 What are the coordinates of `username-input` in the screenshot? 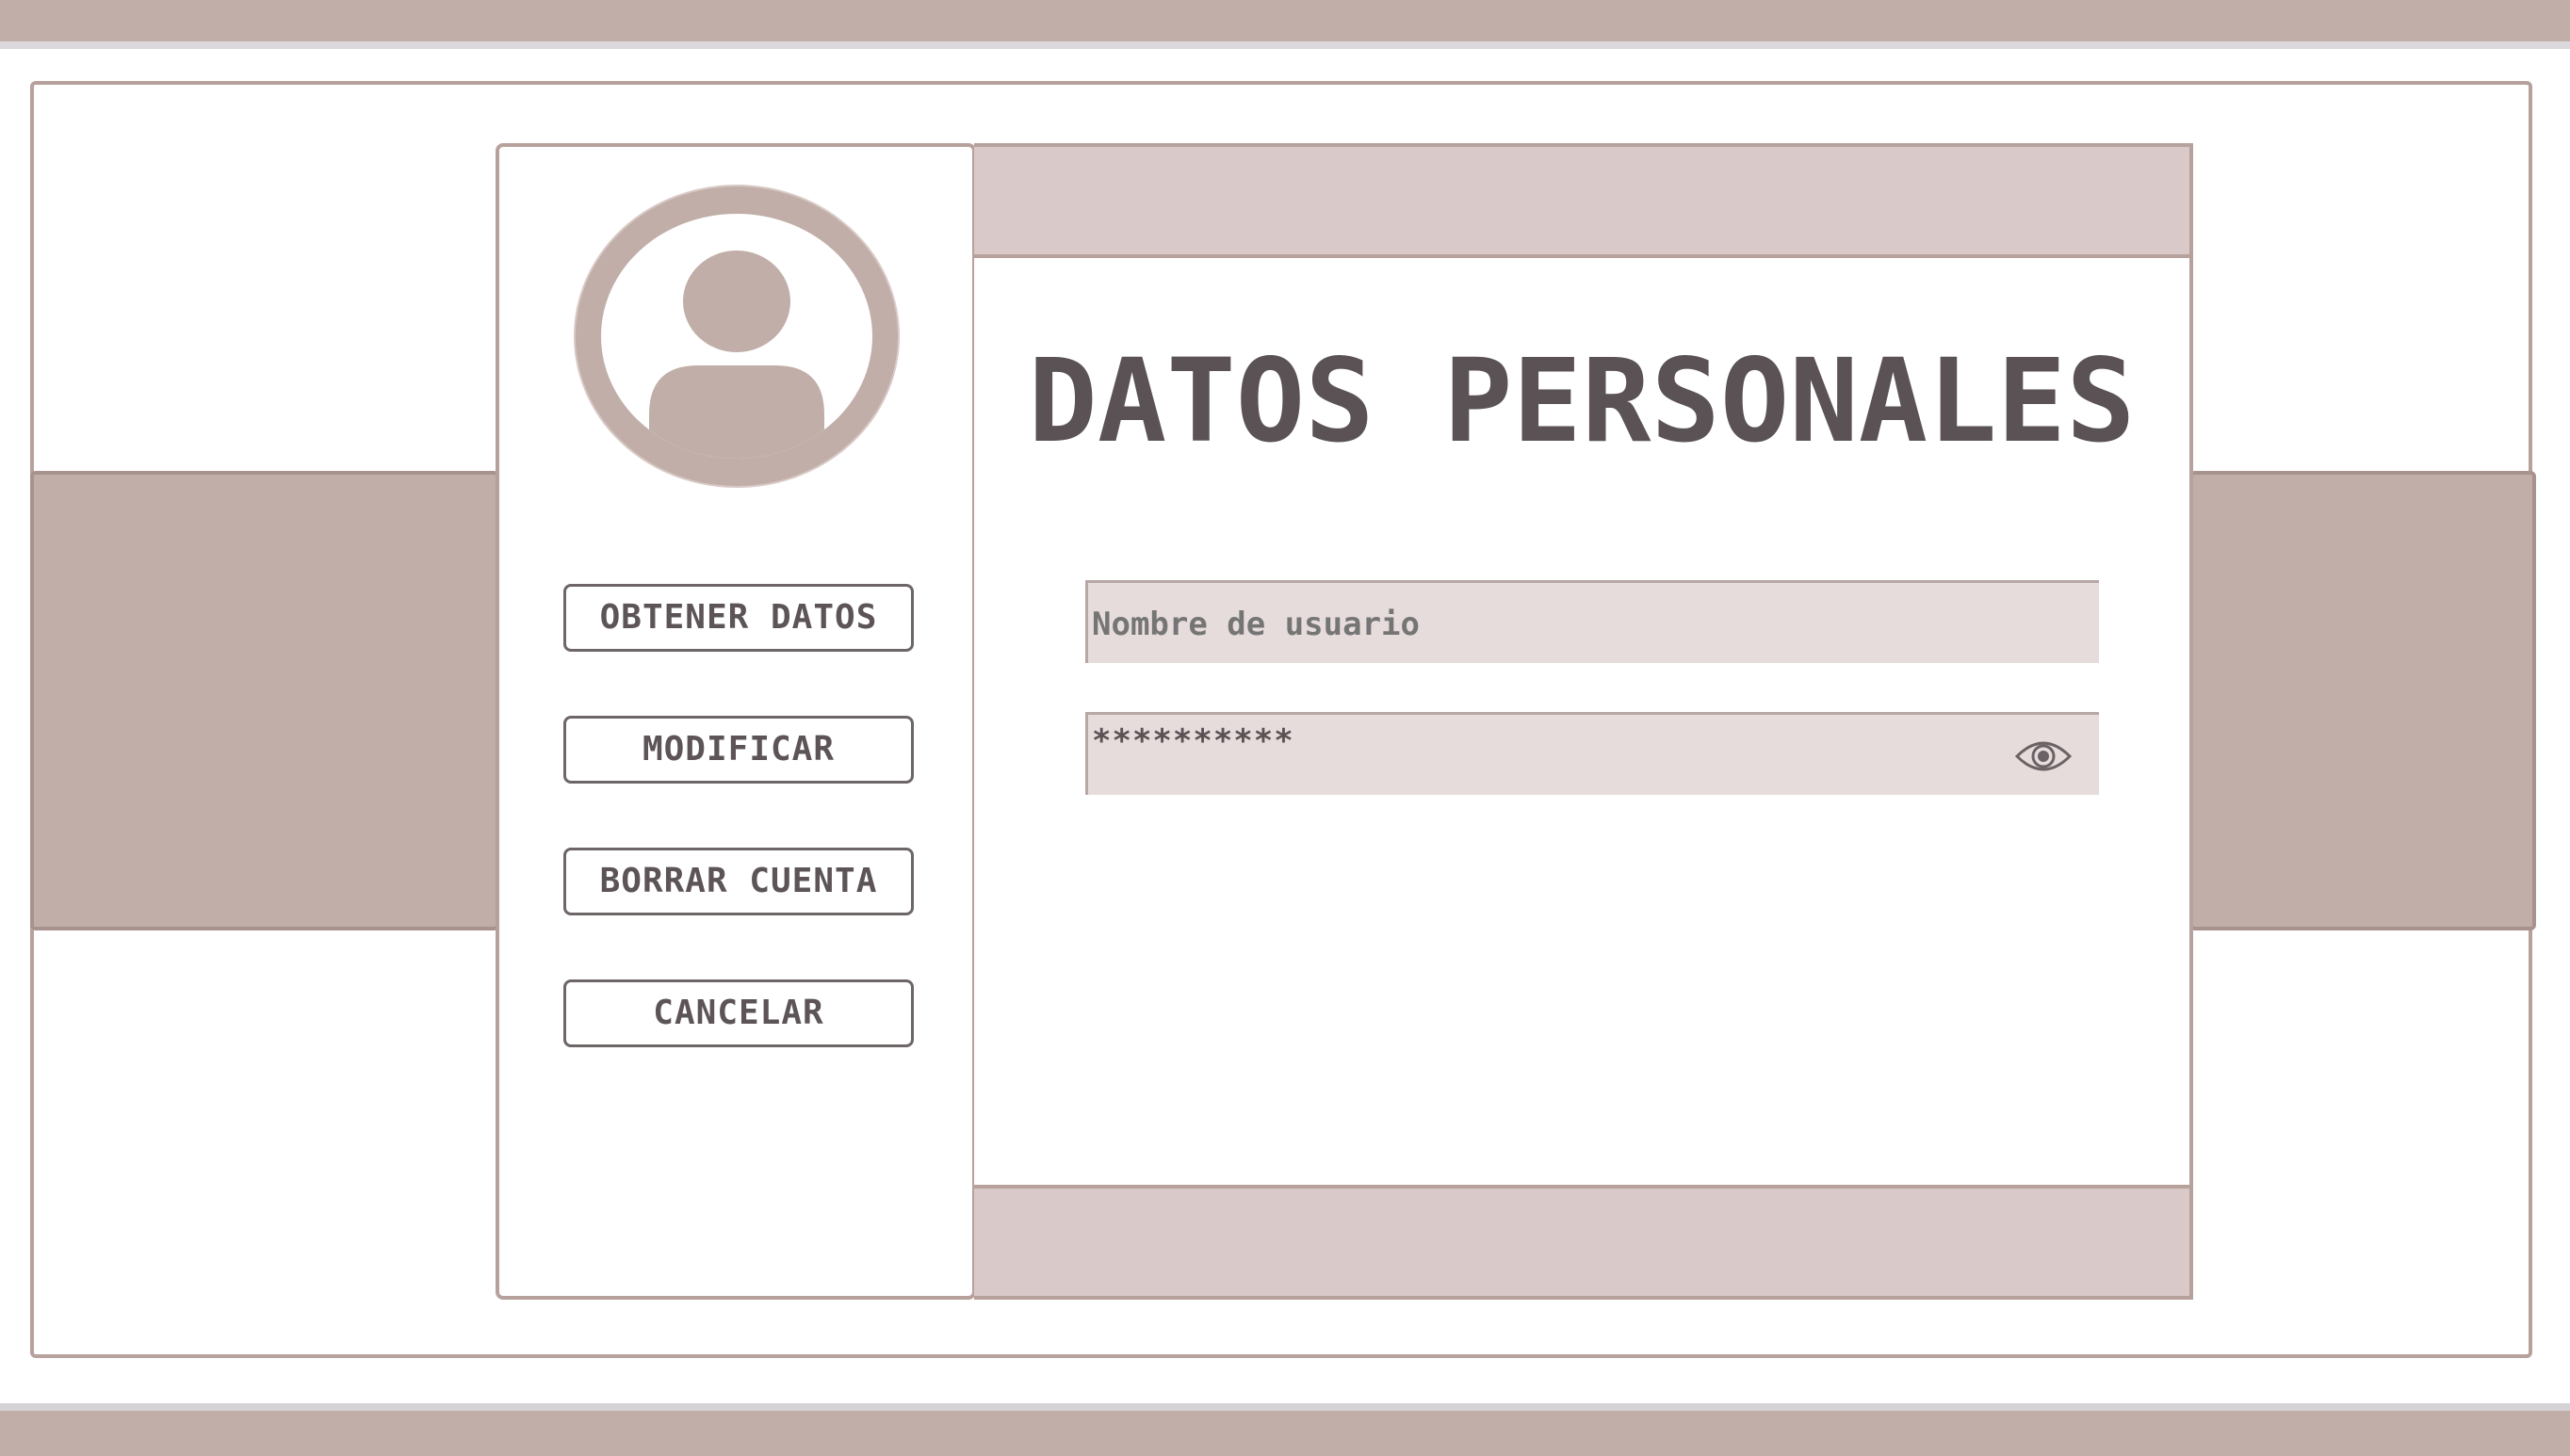 It's located at (1593, 623).